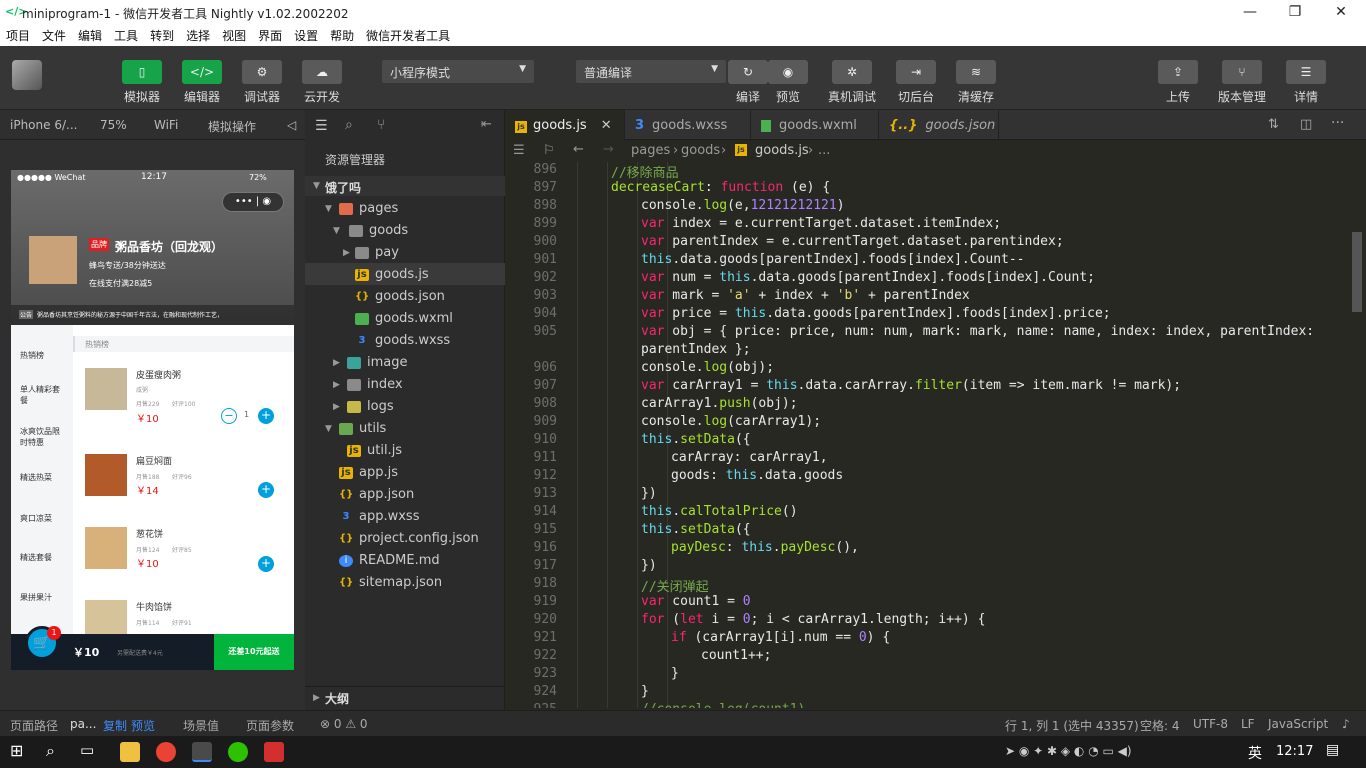 Image resolution: width=1366 pixels, height=768 pixels. Describe the element at coordinates (916, 82) in the screenshot. I see `background-button: ⇥ 切后台` at that location.